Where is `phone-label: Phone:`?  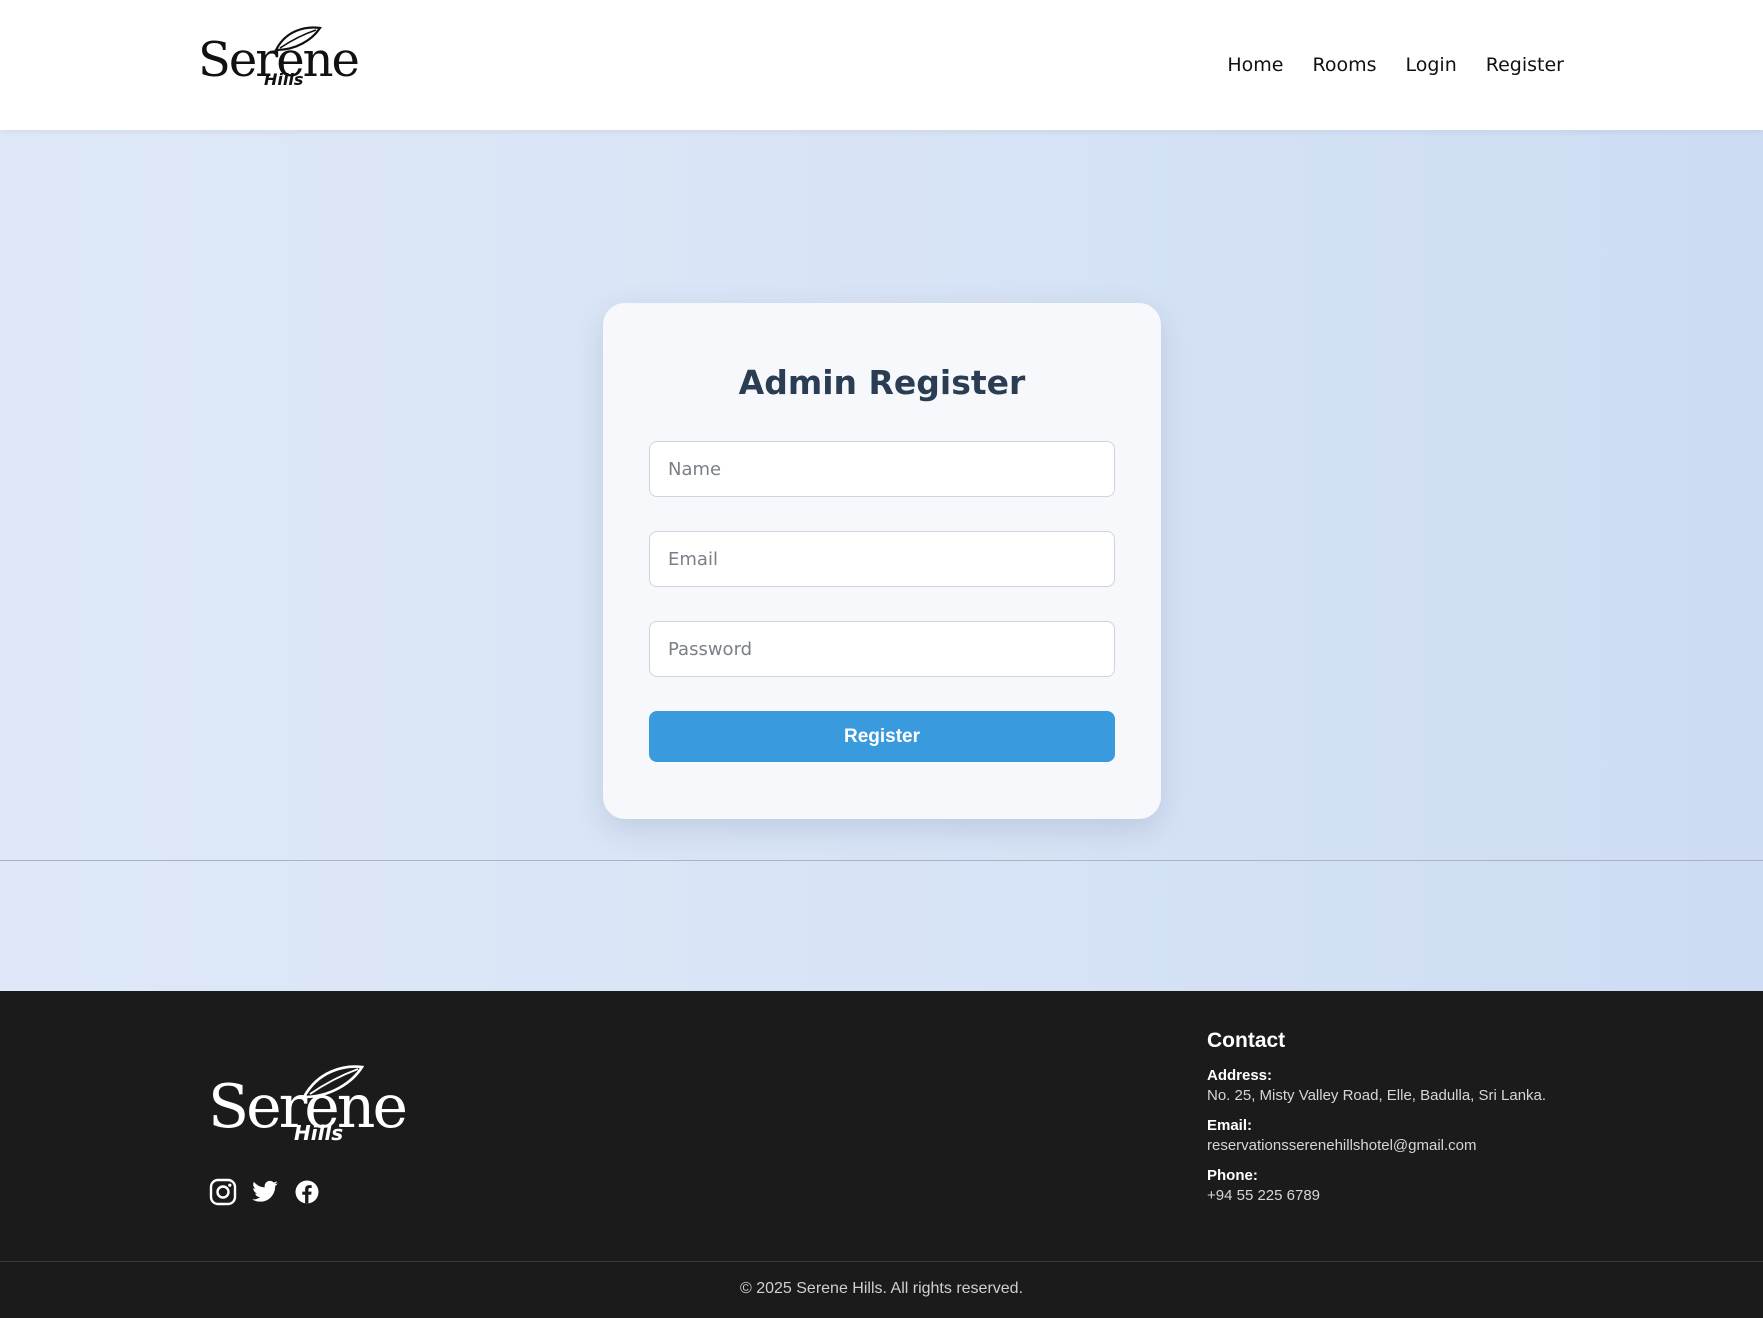 phone-label: Phone: is located at coordinates (1232, 1175).